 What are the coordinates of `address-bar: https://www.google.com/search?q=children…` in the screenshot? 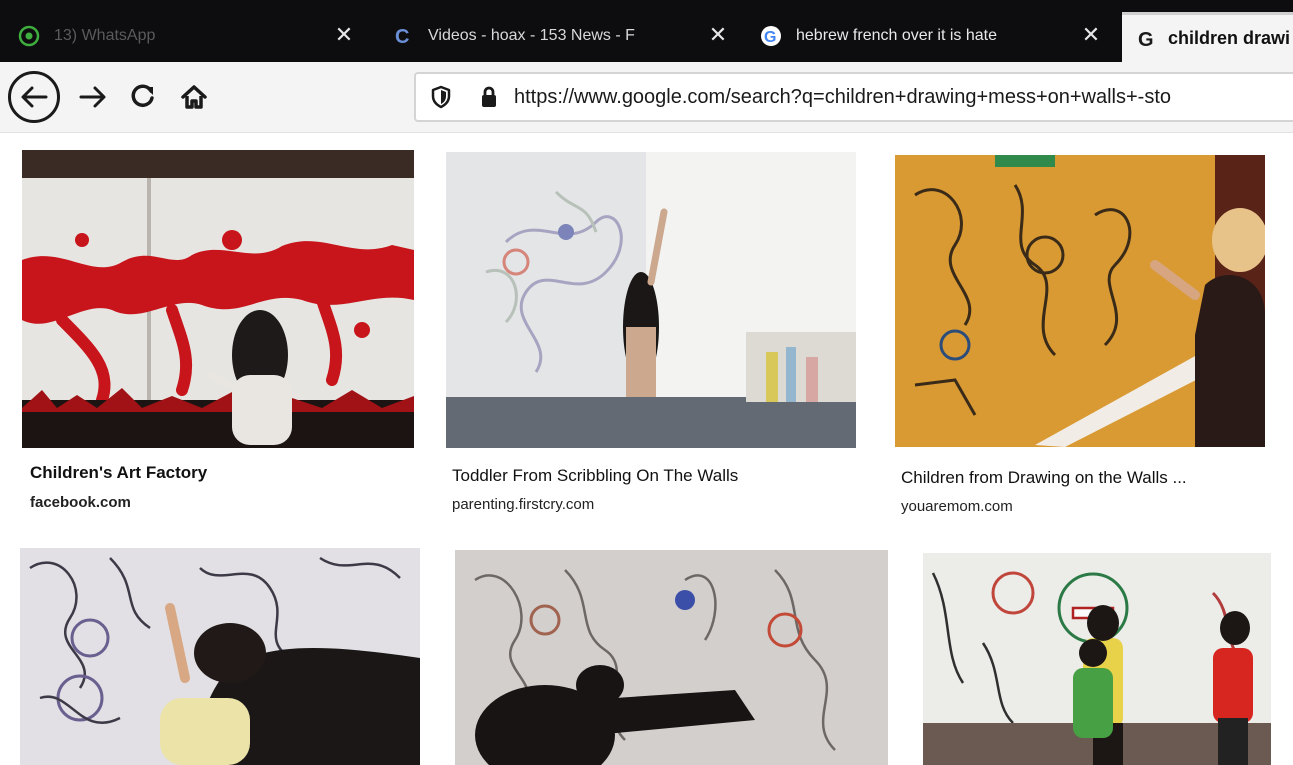 It's located at (853, 97).